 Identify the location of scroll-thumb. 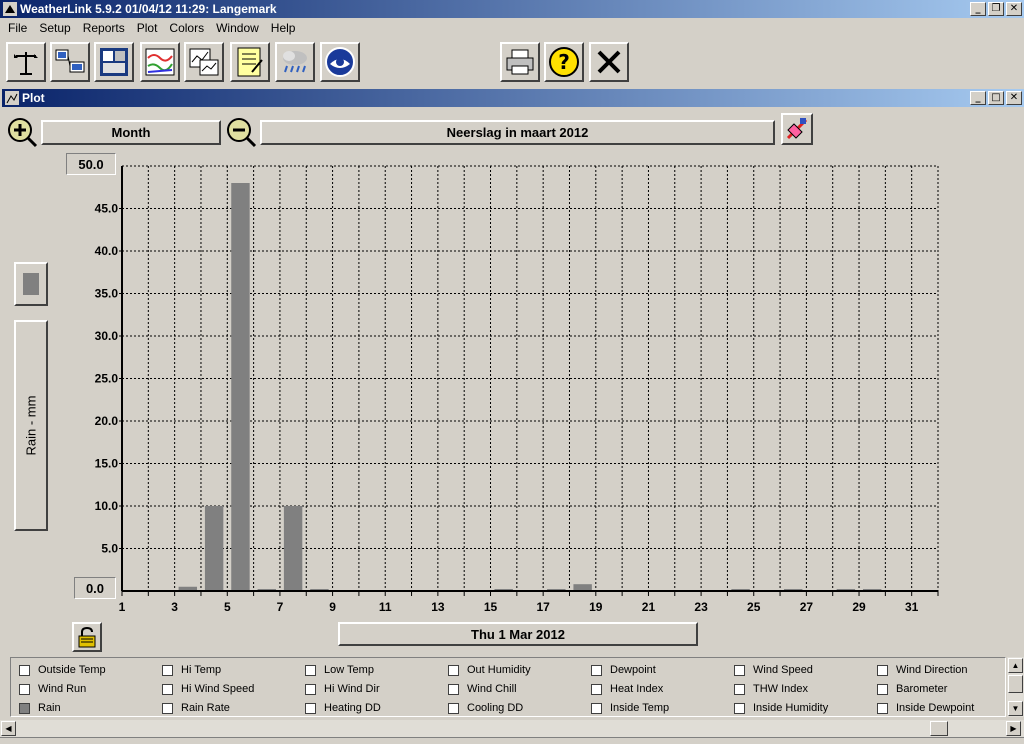
(1015, 684).